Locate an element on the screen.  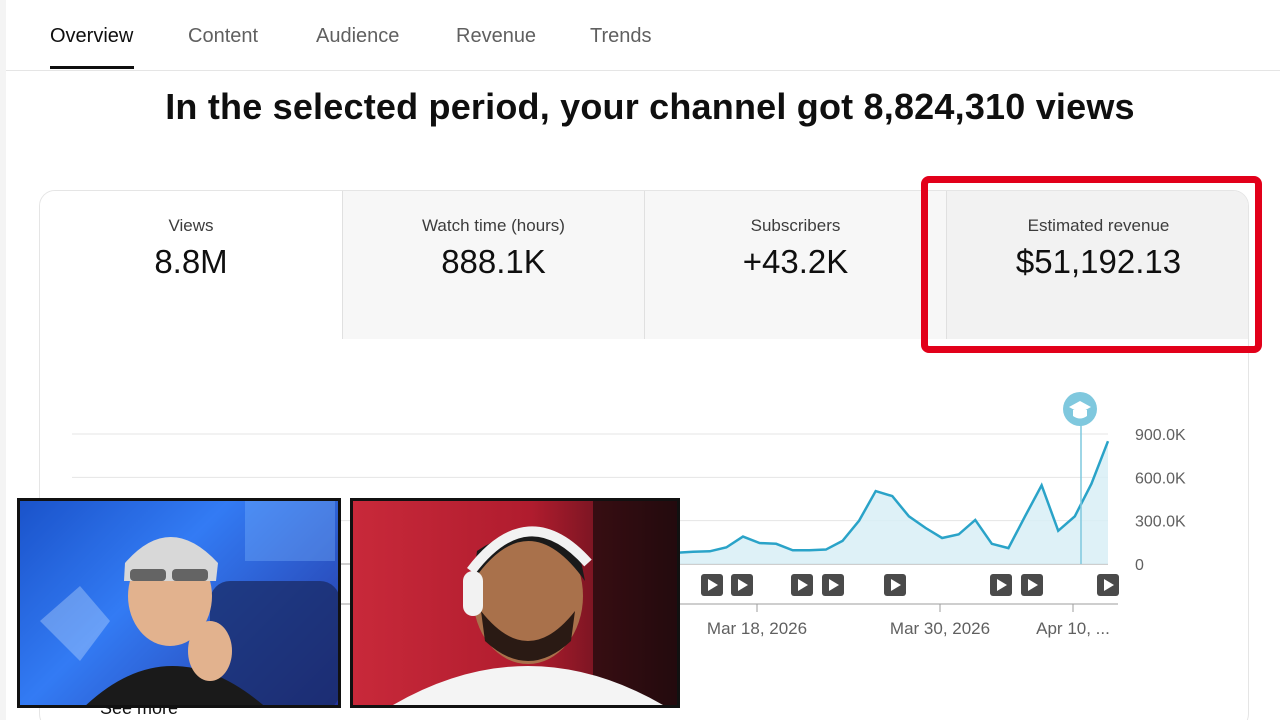
webcam-right is located at coordinates (515, 603).